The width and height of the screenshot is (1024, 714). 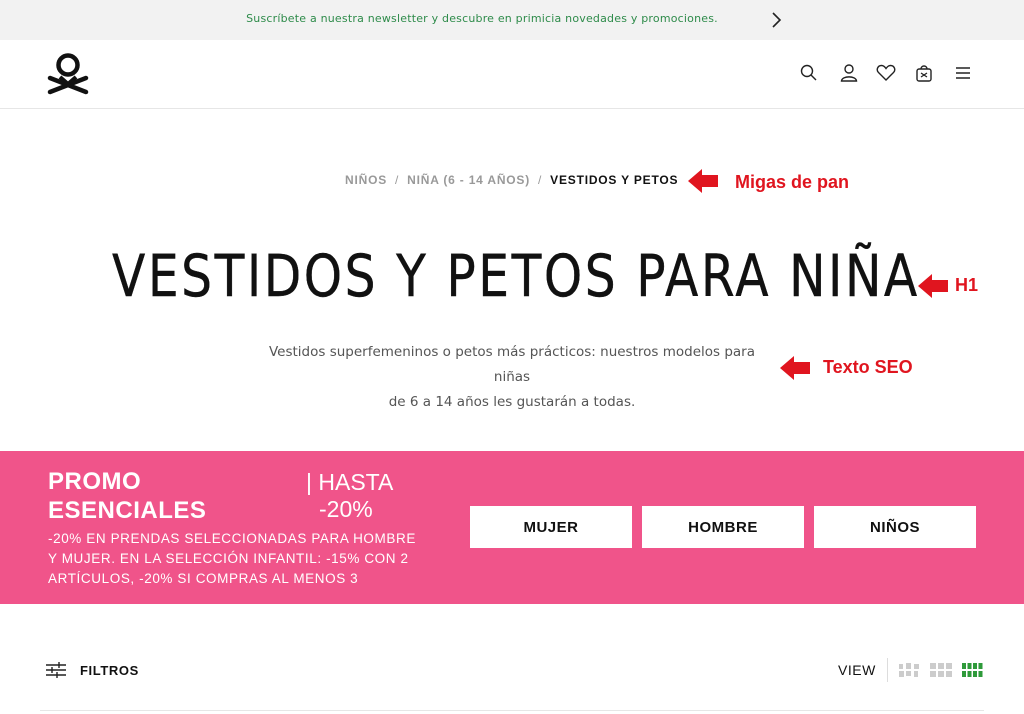 What do you see at coordinates (967, 285) in the screenshot?
I see `annotation-h1: H1` at bounding box center [967, 285].